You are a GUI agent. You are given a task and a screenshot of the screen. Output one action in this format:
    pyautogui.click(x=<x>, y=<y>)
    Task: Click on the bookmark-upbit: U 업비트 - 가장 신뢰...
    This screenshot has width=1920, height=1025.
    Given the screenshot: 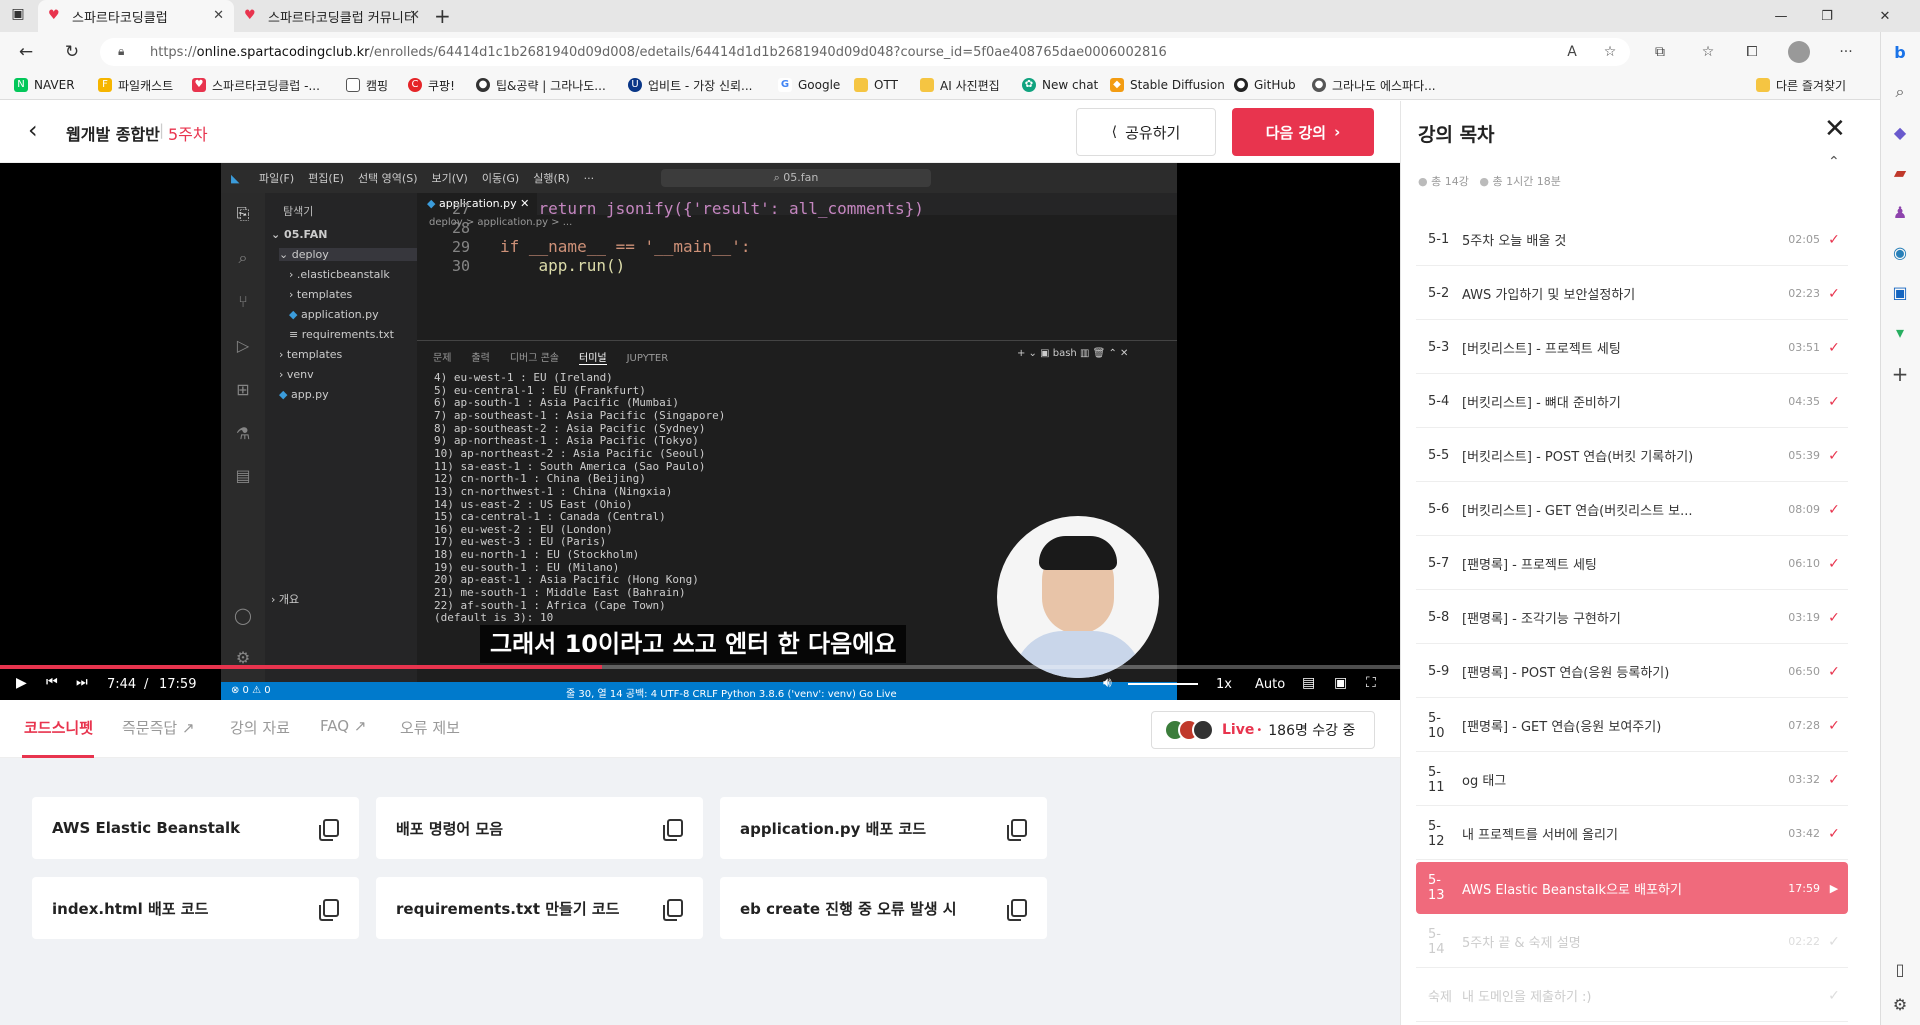 What is the action you would take?
    pyautogui.click(x=690, y=85)
    